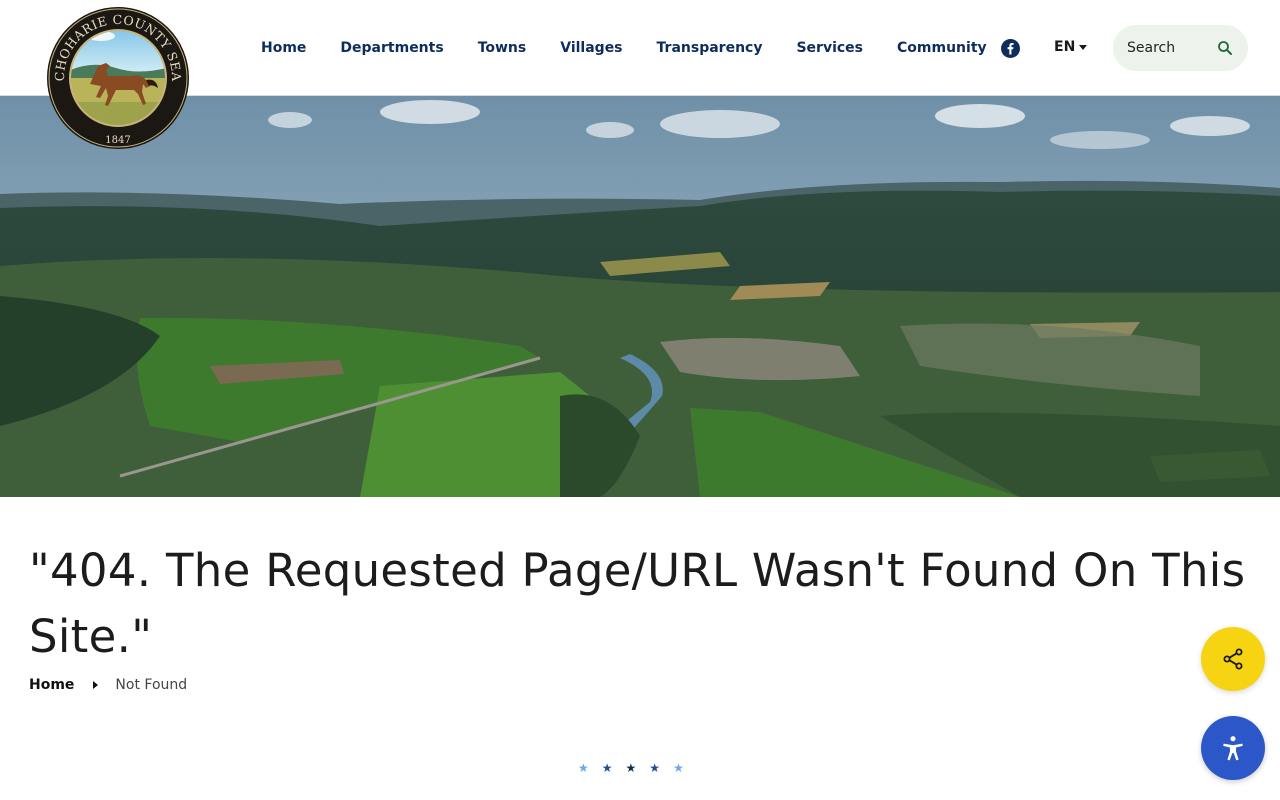 The width and height of the screenshot is (1280, 800). I want to click on share-button, so click(1233, 659).